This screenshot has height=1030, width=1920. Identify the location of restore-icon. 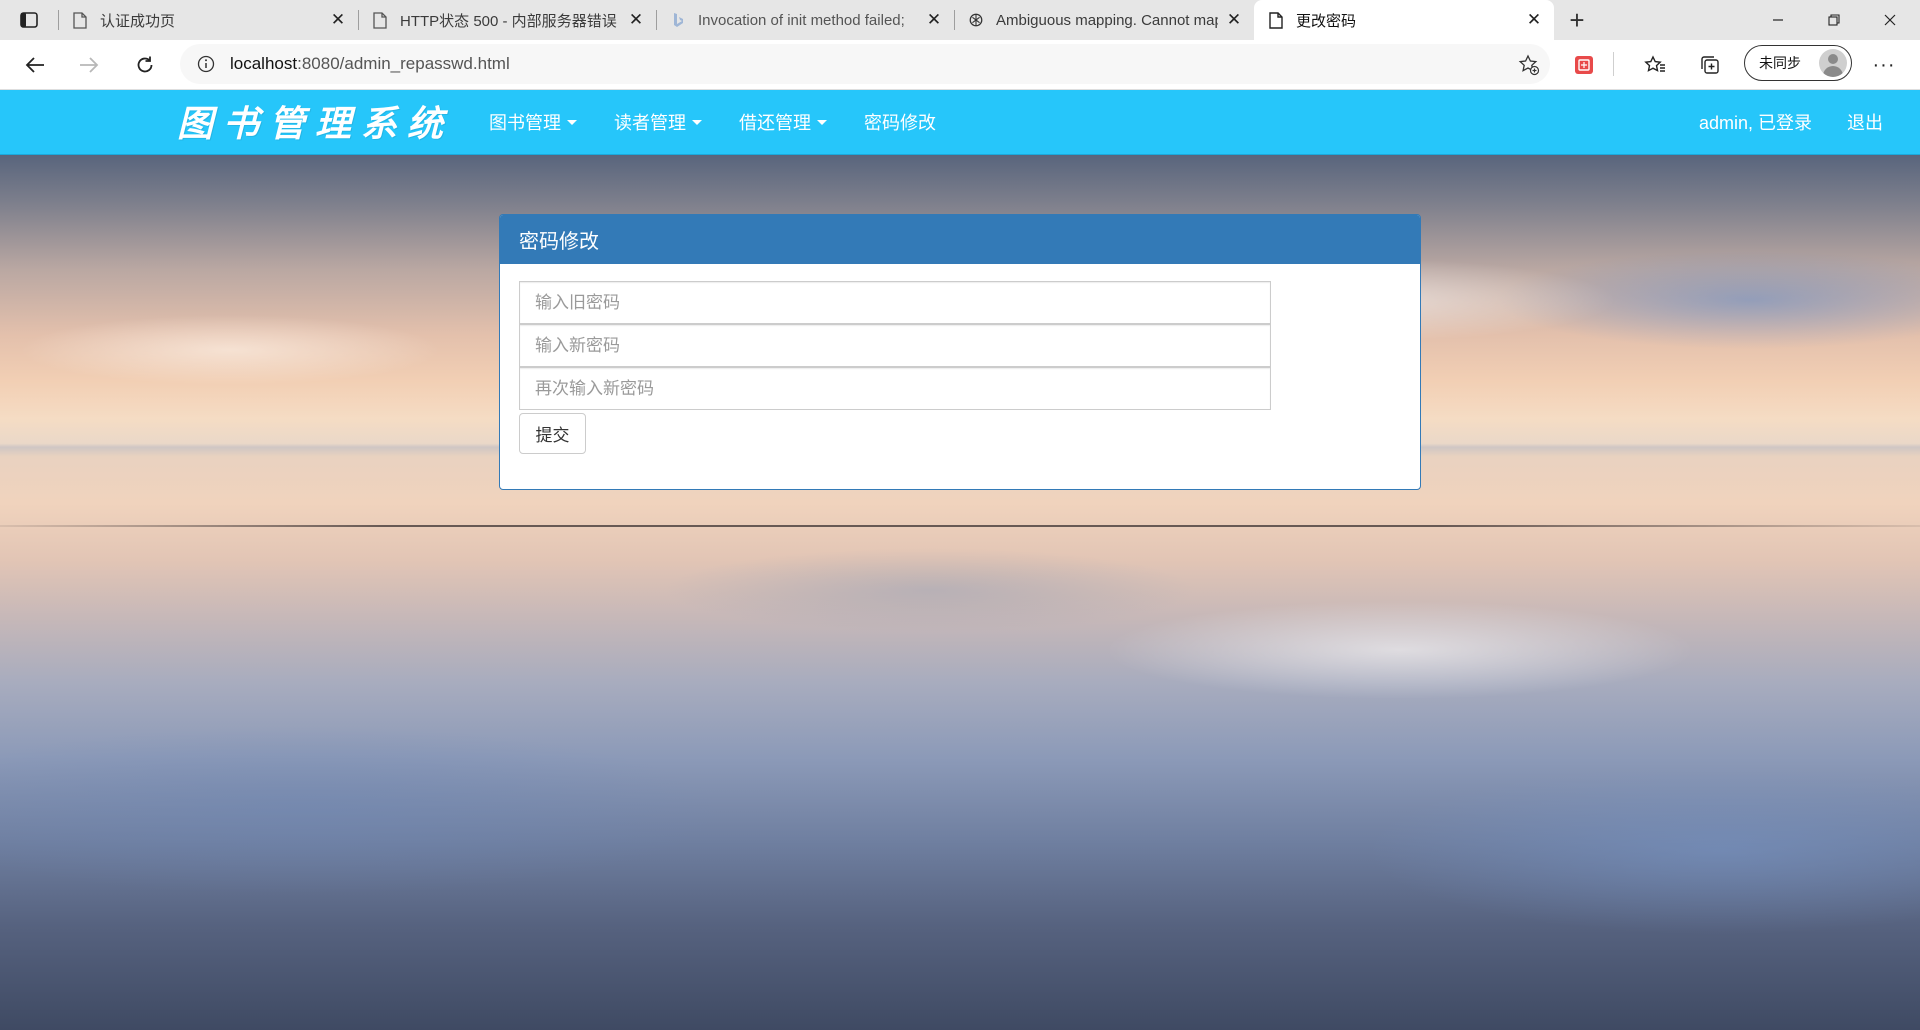
(1834, 20).